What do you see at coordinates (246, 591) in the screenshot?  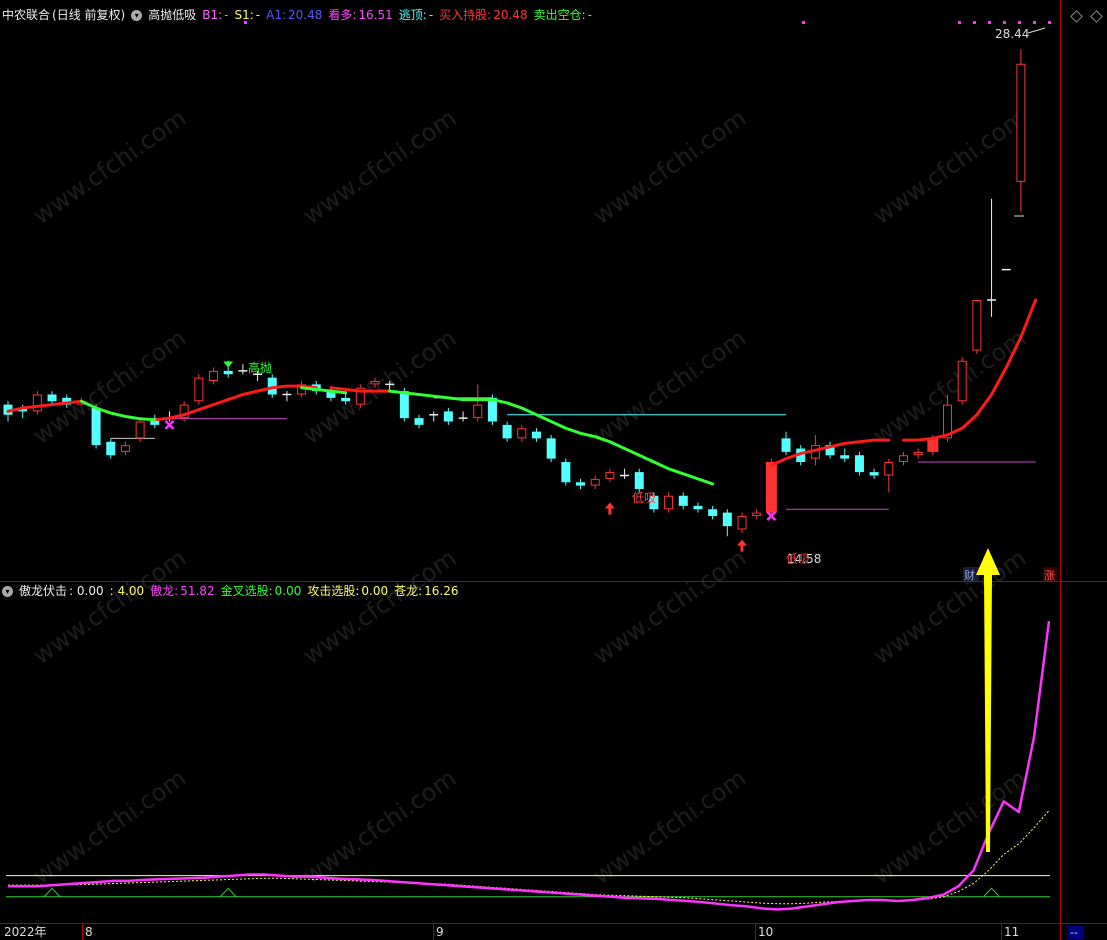 I see `jincha-label: 金叉选股:` at bounding box center [246, 591].